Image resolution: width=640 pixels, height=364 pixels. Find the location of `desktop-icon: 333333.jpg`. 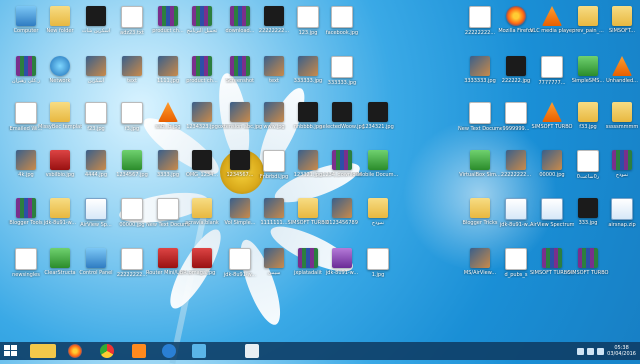

desktop-icon: 333333.jpg is located at coordinates (342, 78).